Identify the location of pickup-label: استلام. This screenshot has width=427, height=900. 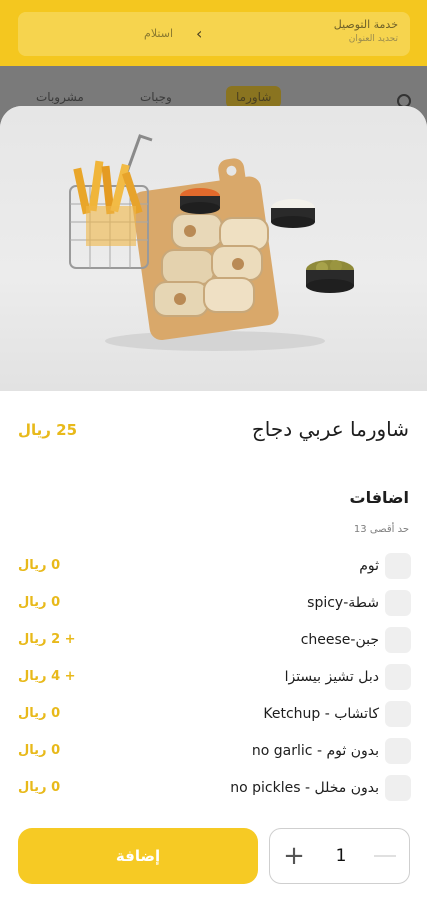
(100, 34).